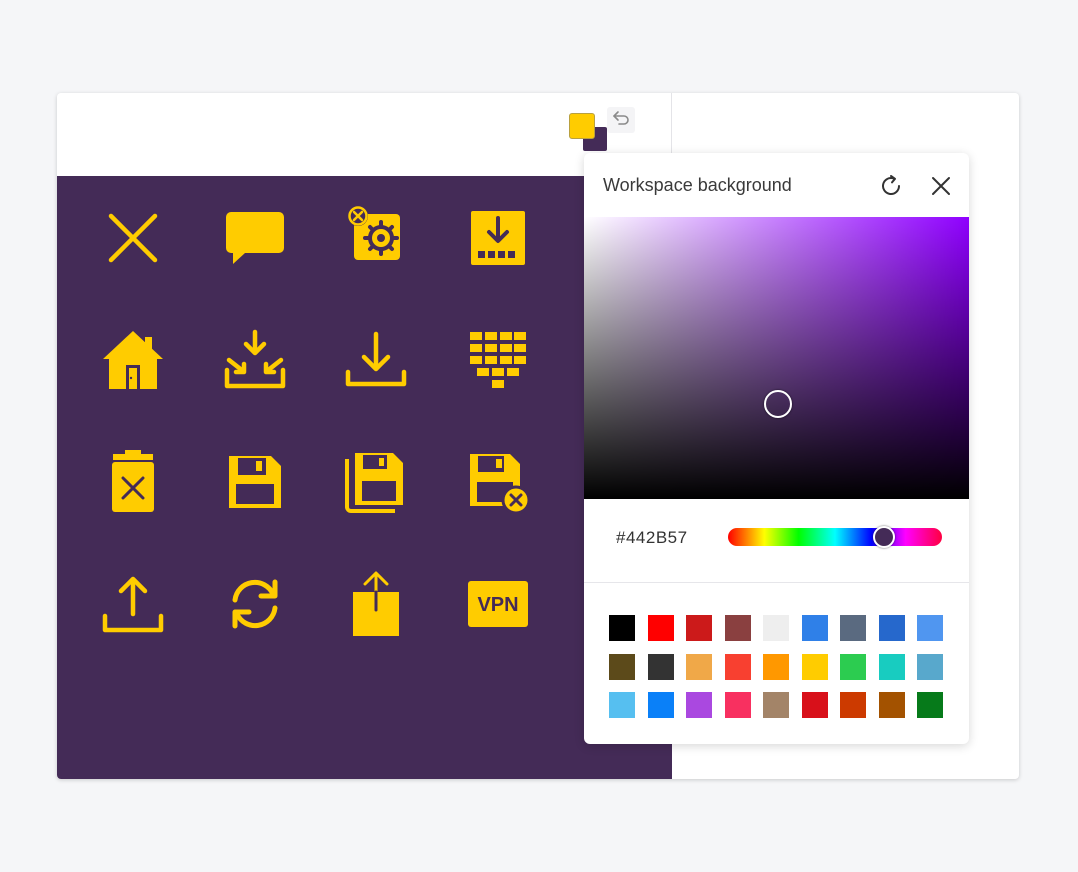 This screenshot has width=1078, height=872. Describe the element at coordinates (652, 538) in the screenshot. I see `hex-value: #442B57` at that location.